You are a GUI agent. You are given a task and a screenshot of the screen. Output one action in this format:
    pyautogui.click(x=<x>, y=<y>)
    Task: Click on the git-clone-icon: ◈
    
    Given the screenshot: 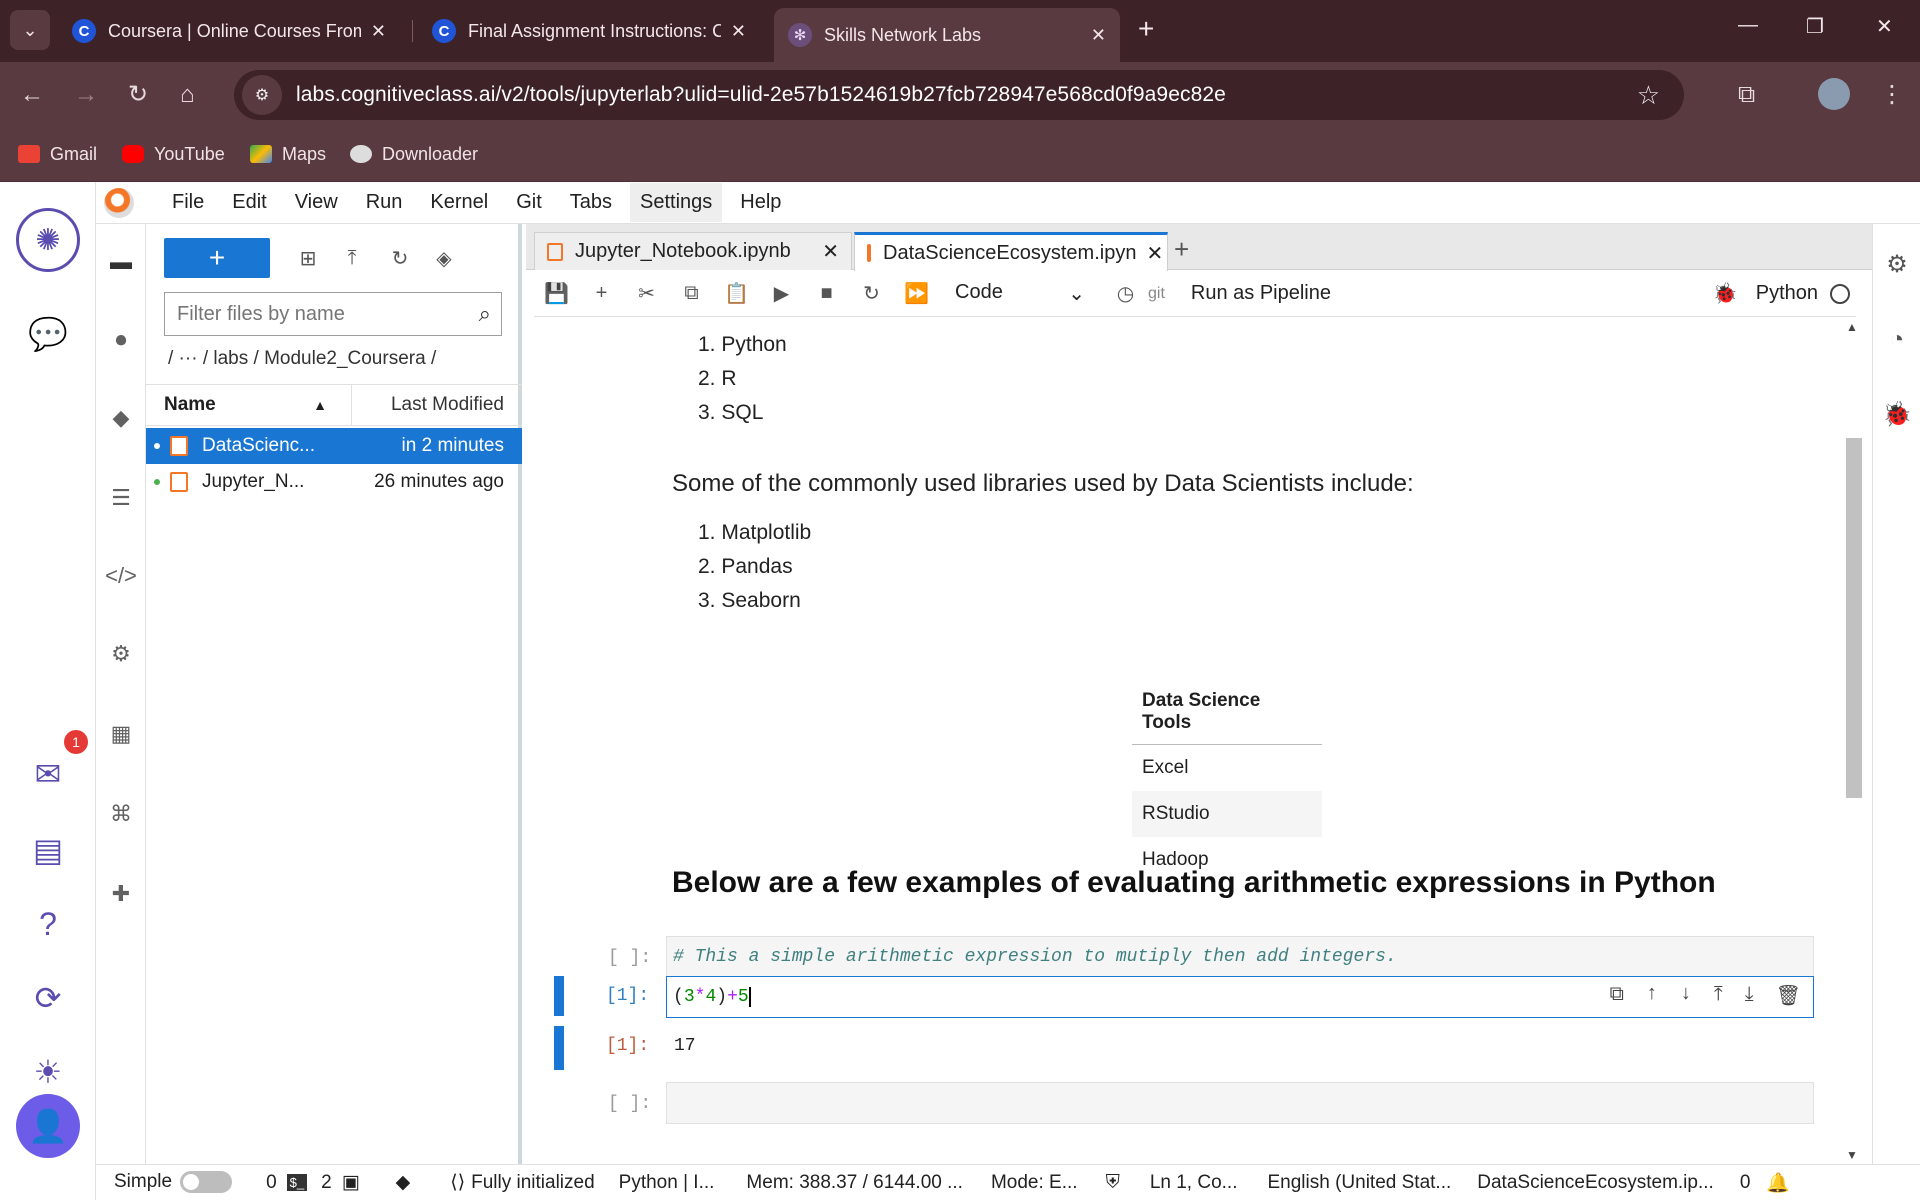 What is the action you would take?
    pyautogui.click(x=444, y=258)
    